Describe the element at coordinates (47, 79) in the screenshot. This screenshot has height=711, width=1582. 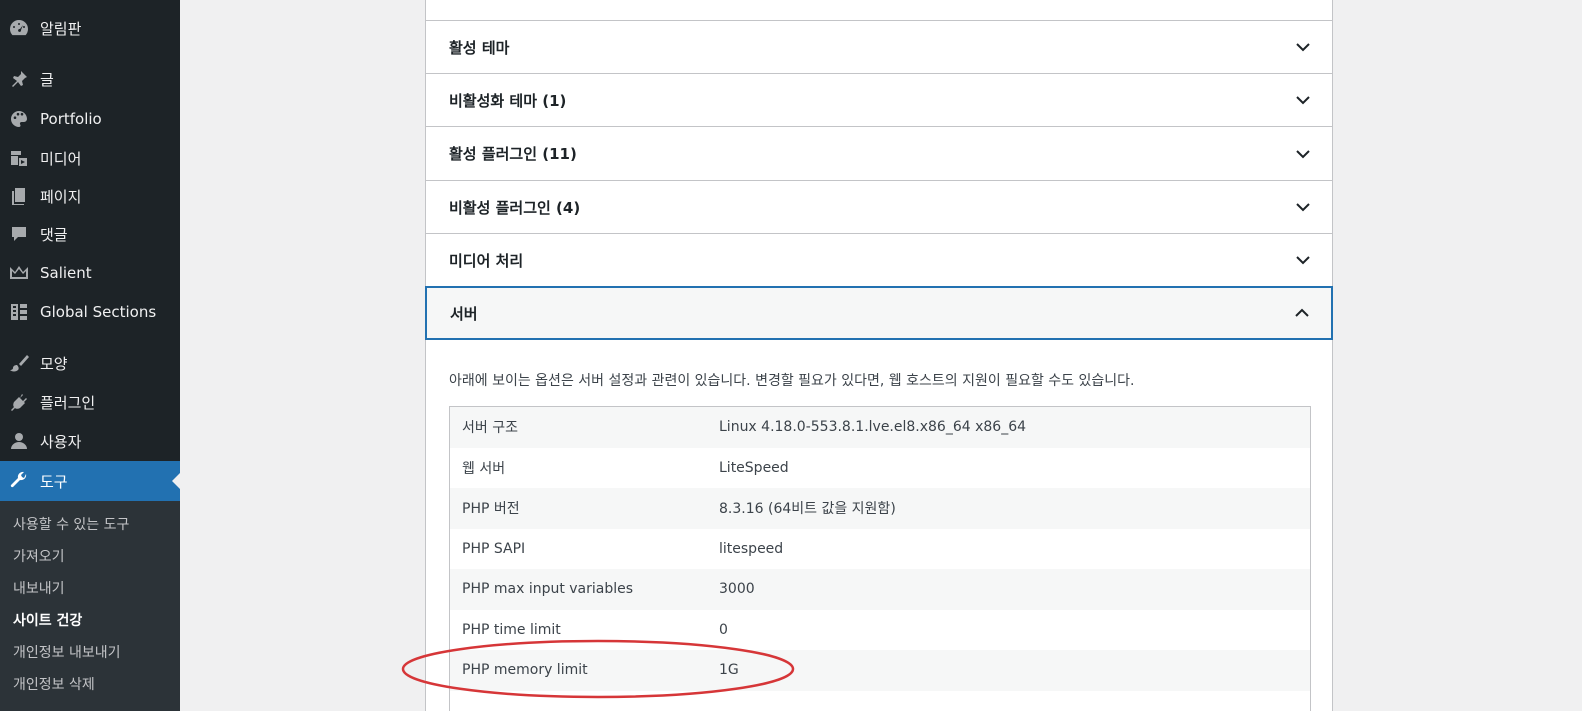
I see `menu-label: 글` at that location.